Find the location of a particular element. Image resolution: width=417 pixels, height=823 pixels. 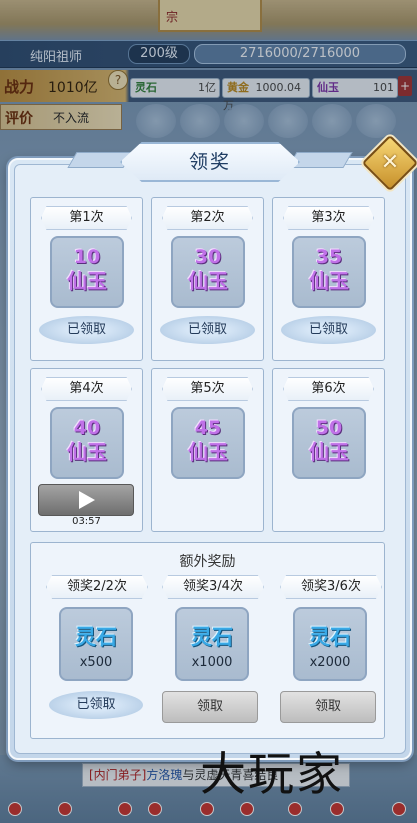

reward-card-3: 第3次 35 仙玉 已领取 is located at coordinates (328, 279).